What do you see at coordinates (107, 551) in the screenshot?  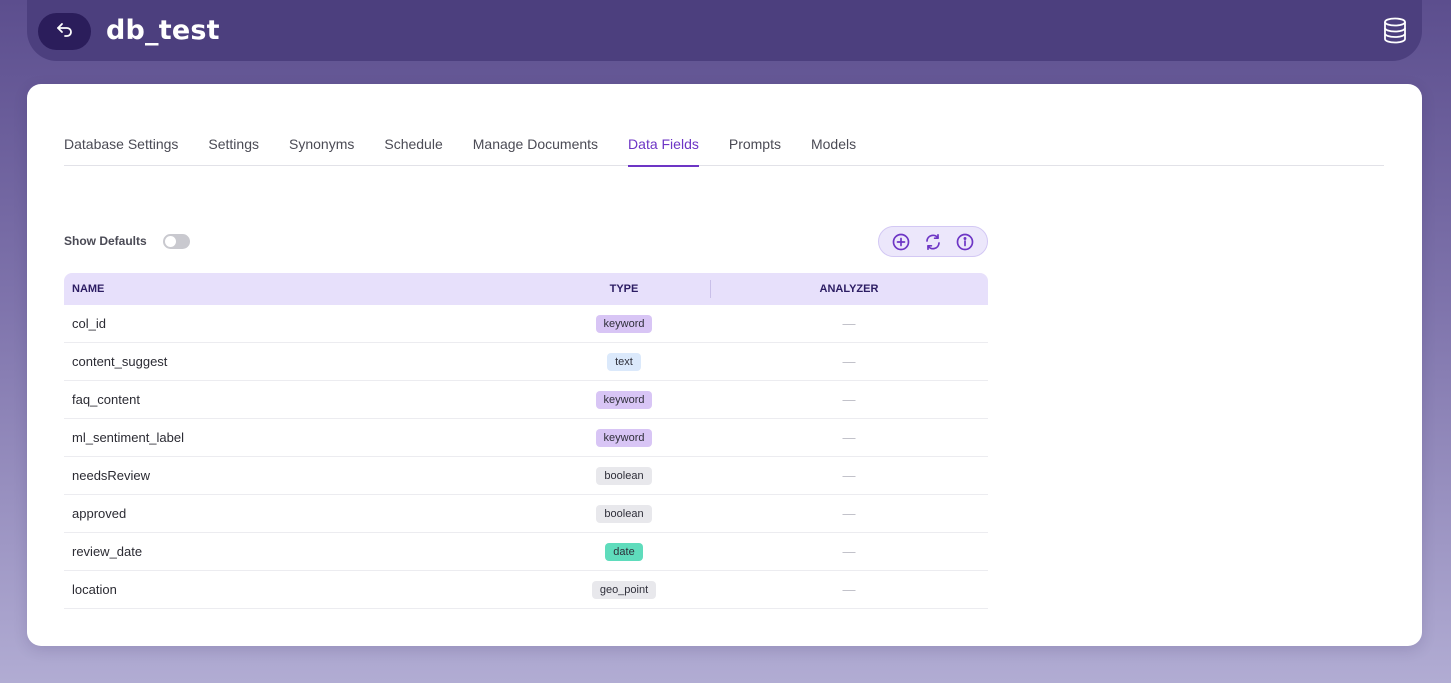 I see `field-name: review_date` at bounding box center [107, 551].